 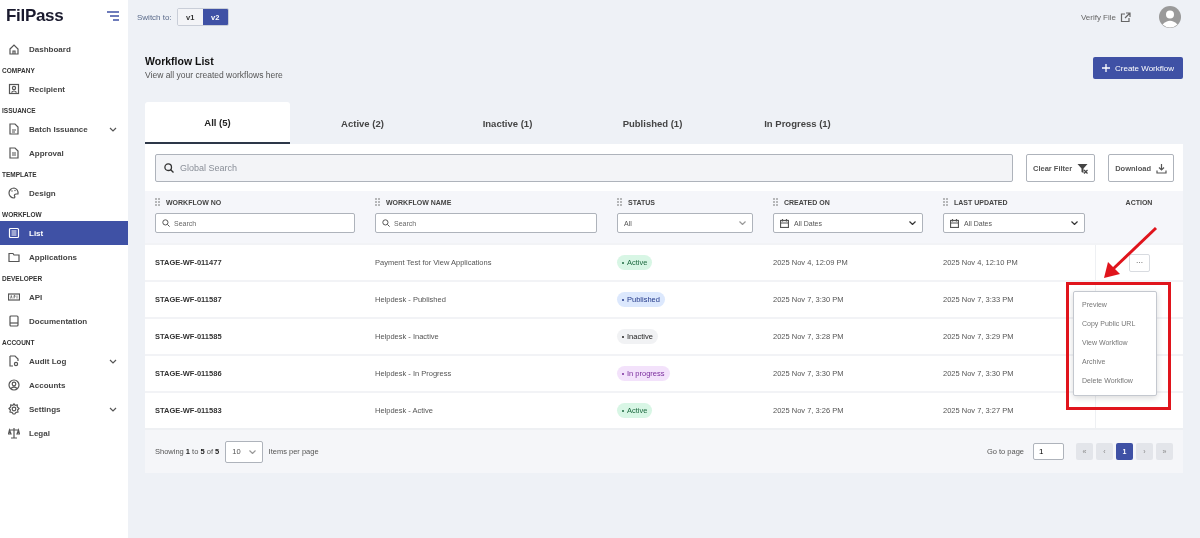 I want to click on sidebar-item: Documentation, so click(x=64, y=321).